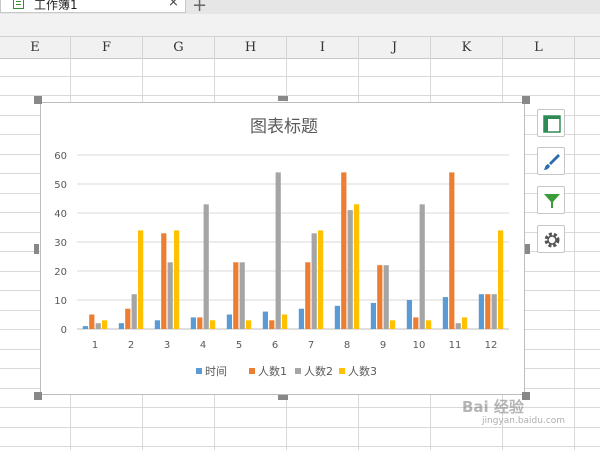  What do you see at coordinates (323, 47) in the screenshot?
I see `column-header-i: I` at bounding box center [323, 47].